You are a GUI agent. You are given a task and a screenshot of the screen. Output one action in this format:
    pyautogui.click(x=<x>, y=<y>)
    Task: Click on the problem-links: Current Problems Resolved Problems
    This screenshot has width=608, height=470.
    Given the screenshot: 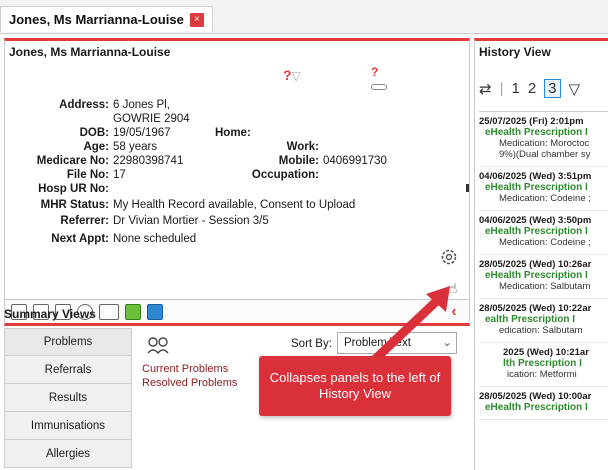 What is the action you would take?
    pyautogui.click(x=189, y=376)
    